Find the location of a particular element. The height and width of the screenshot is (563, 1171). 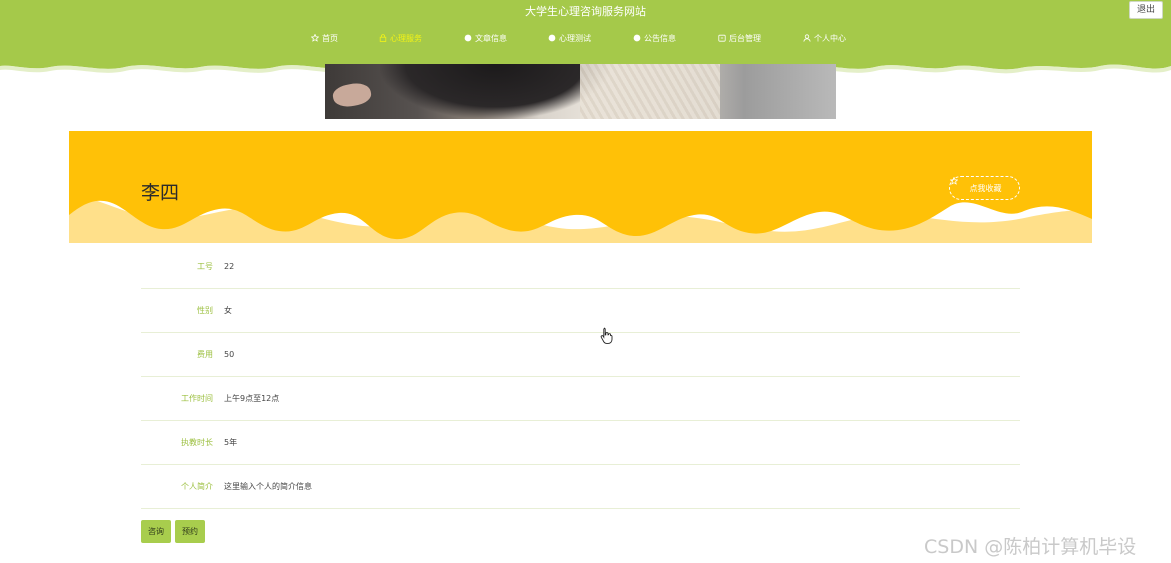

nav-item-user-center: 个人中心 is located at coordinates (824, 38).